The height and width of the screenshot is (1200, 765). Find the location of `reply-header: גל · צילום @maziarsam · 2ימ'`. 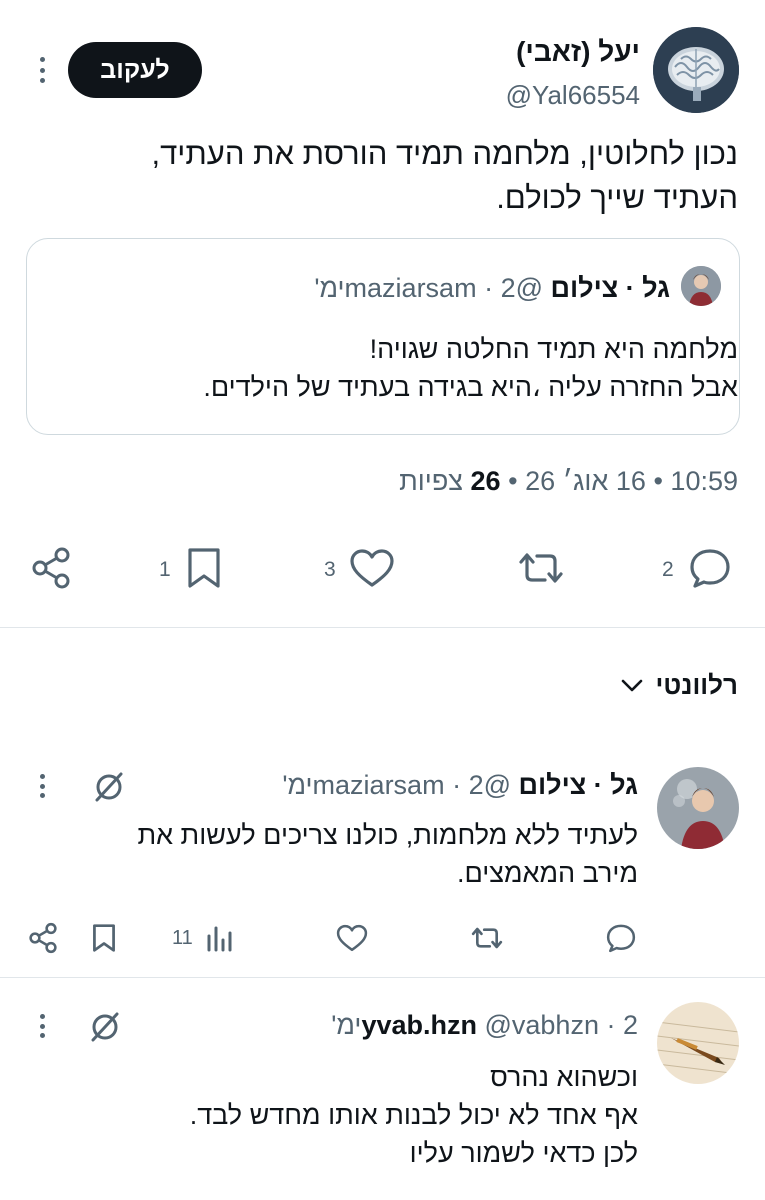

reply-header: גל · צילום @maziarsam · 2ימ' is located at coordinates (460, 785).